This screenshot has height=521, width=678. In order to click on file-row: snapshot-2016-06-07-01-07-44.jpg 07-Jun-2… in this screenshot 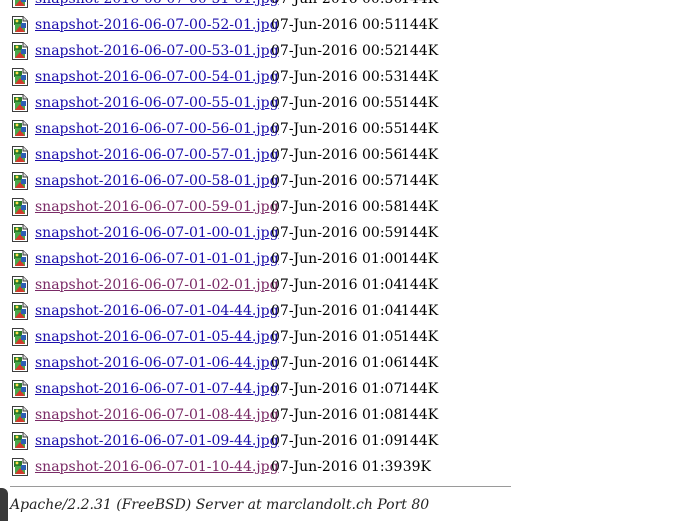, I will do `click(225, 389)`.